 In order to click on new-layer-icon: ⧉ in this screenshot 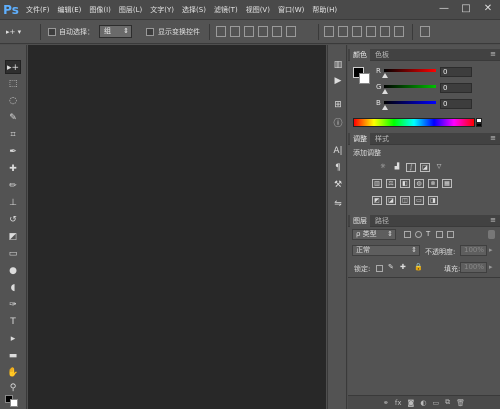, I will do `click(447, 402)`.